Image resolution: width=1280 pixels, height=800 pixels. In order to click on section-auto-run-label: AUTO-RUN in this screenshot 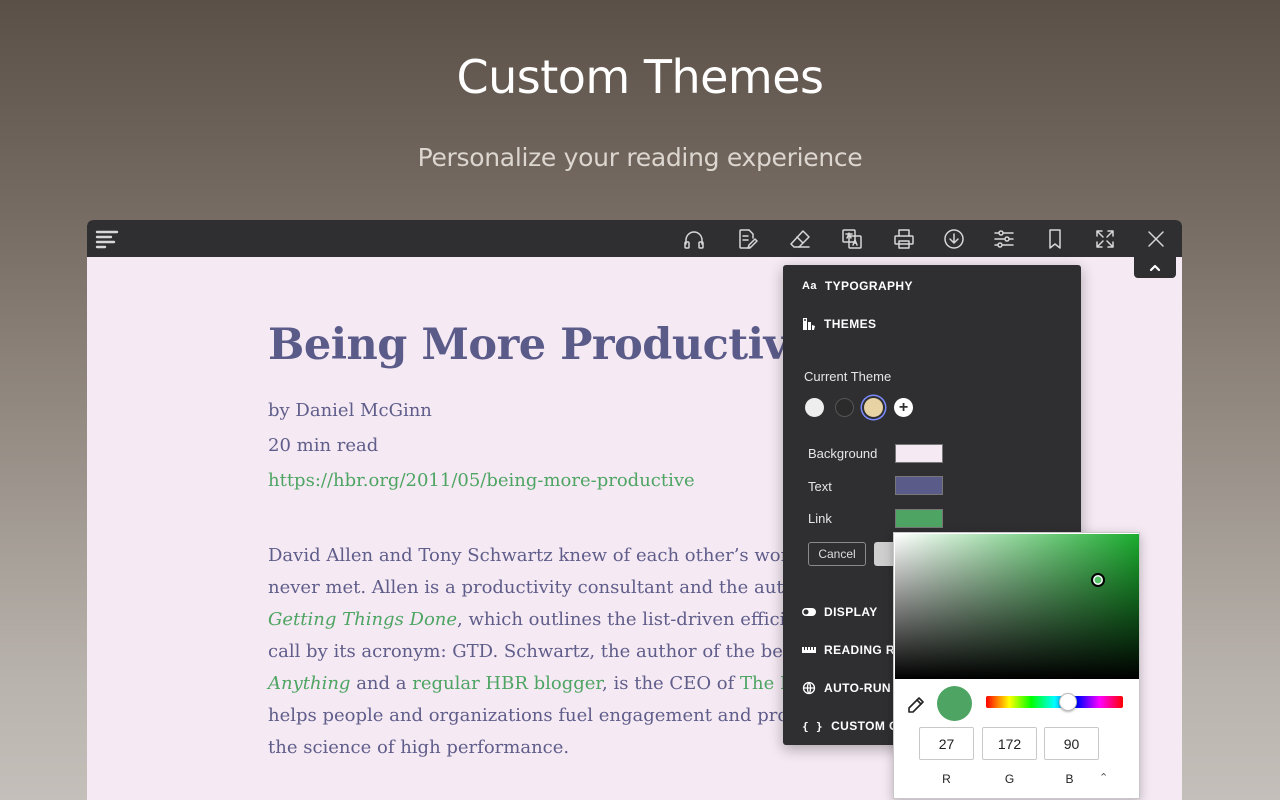, I will do `click(857, 688)`.